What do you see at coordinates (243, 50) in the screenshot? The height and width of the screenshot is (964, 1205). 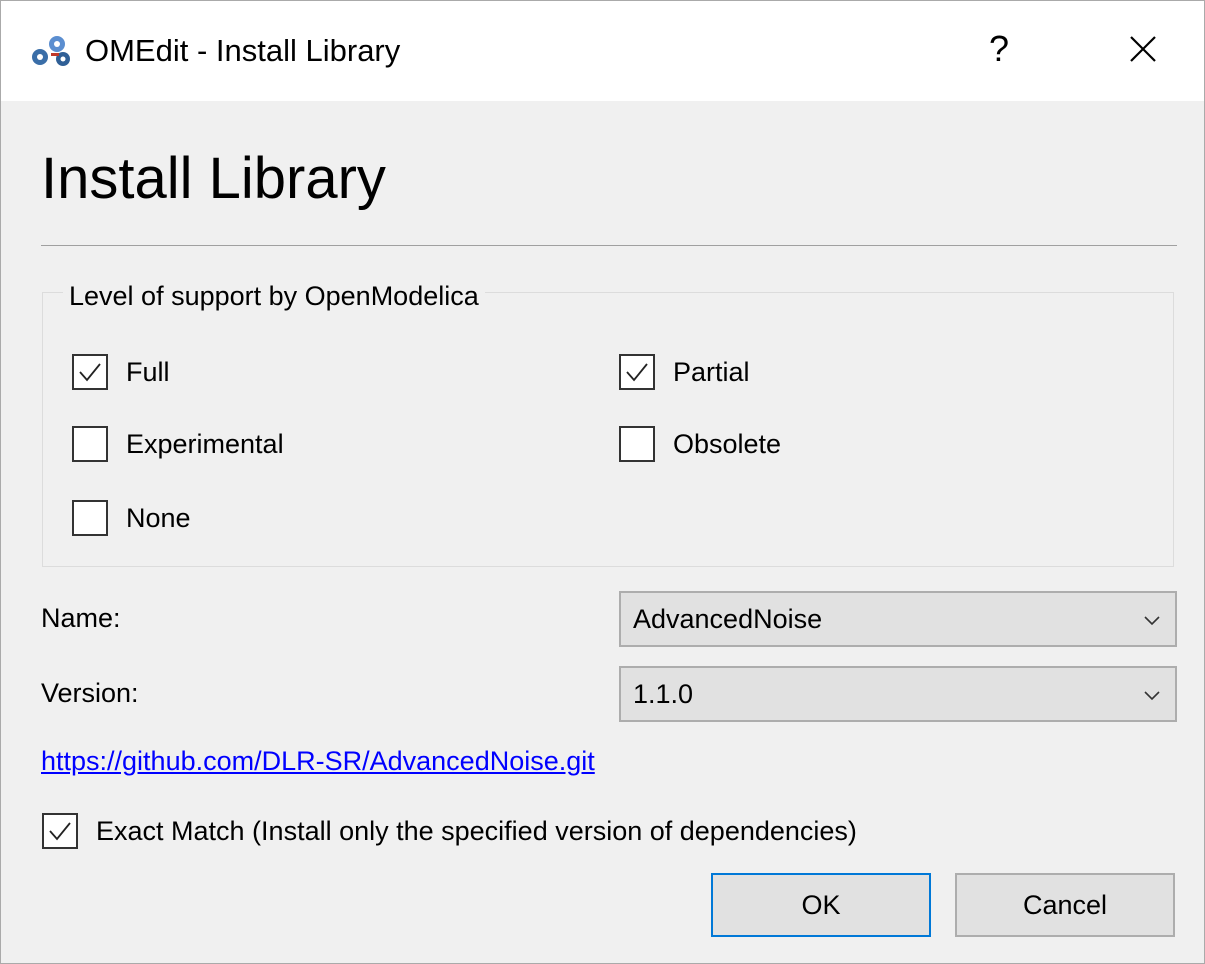 I see `window-title: OMEdit - Install Library` at bounding box center [243, 50].